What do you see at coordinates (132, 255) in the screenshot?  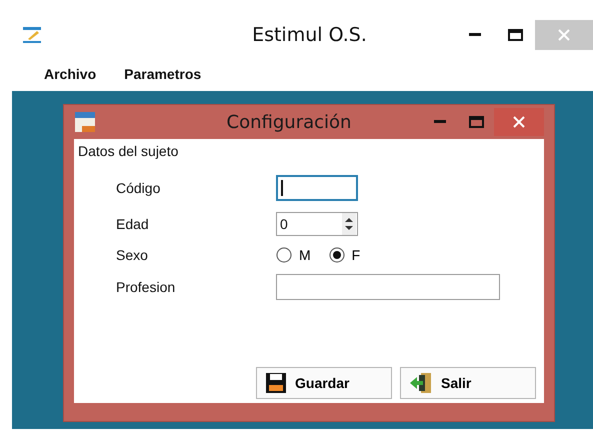 I see `field-label: Sexo` at bounding box center [132, 255].